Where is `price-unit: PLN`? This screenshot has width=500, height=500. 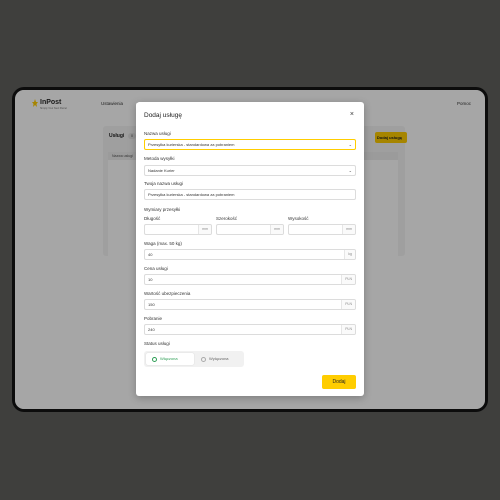 price-unit: PLN is located at coordinates (348, 279).